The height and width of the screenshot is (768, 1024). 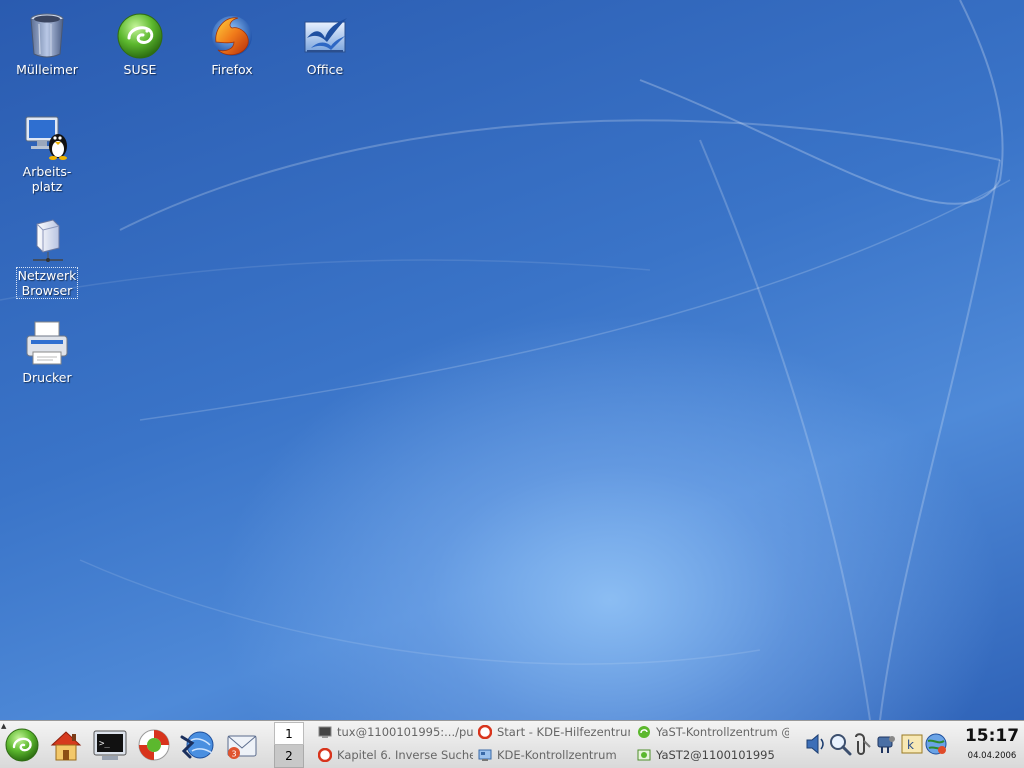 I want to click on network-icon, so click(x=886, y=744).